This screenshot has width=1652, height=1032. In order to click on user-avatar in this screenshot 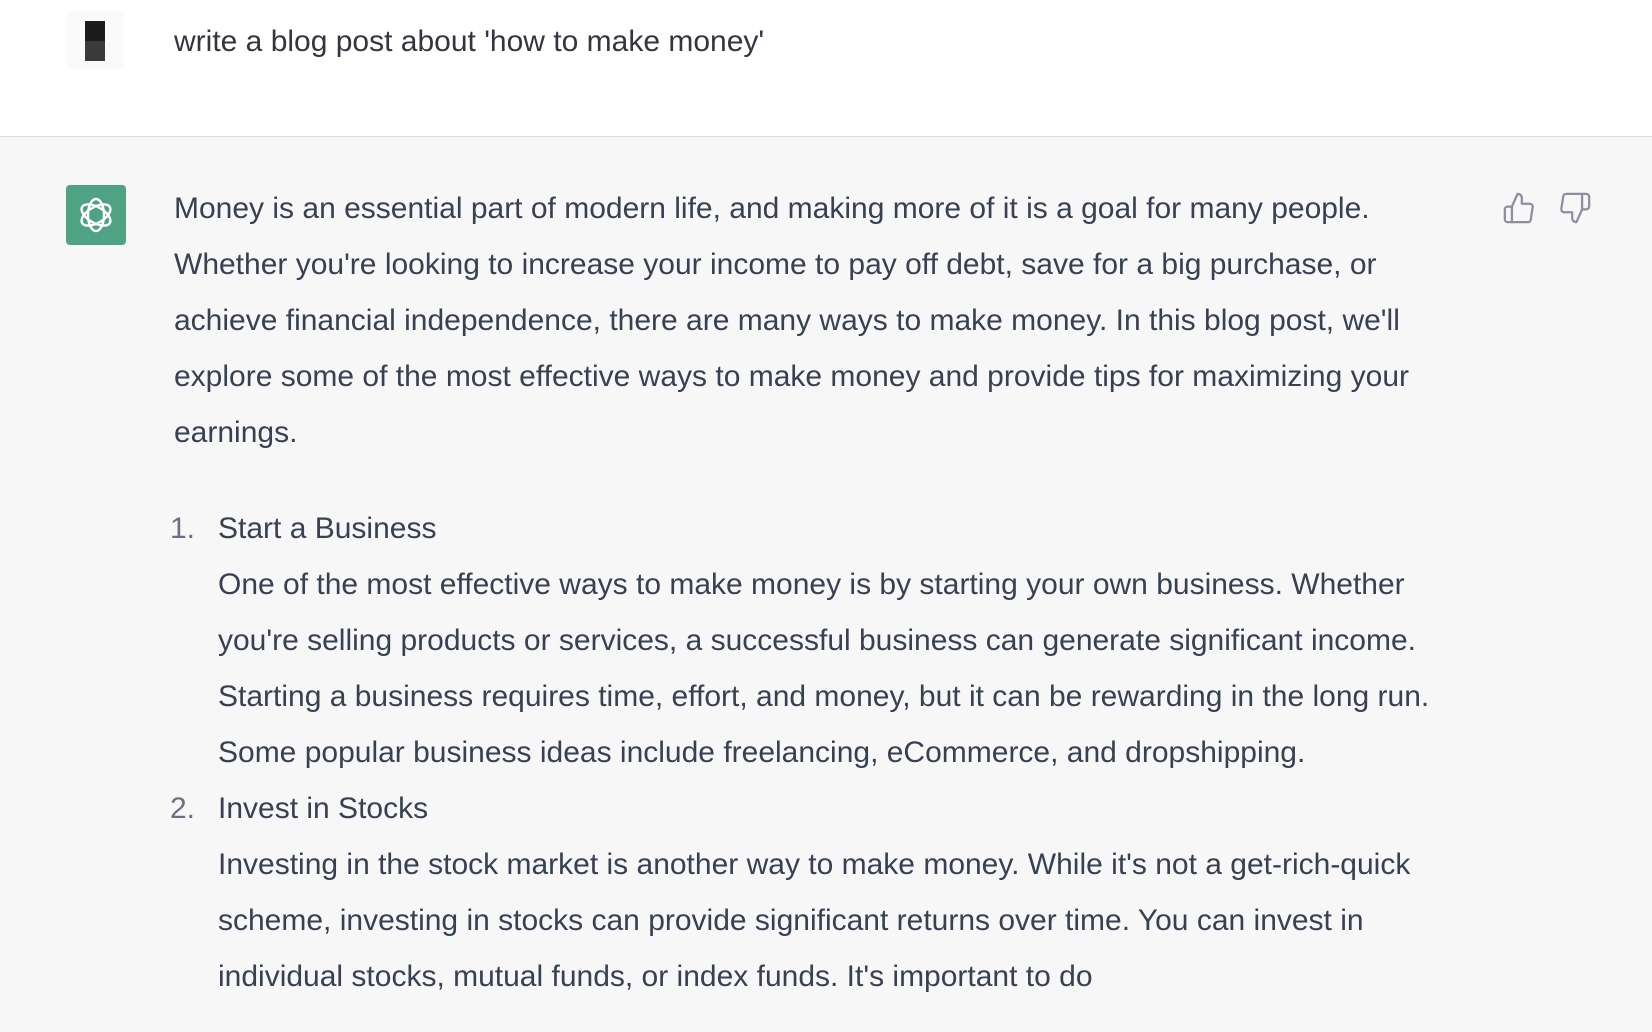, I will do `click(95, 40)`.